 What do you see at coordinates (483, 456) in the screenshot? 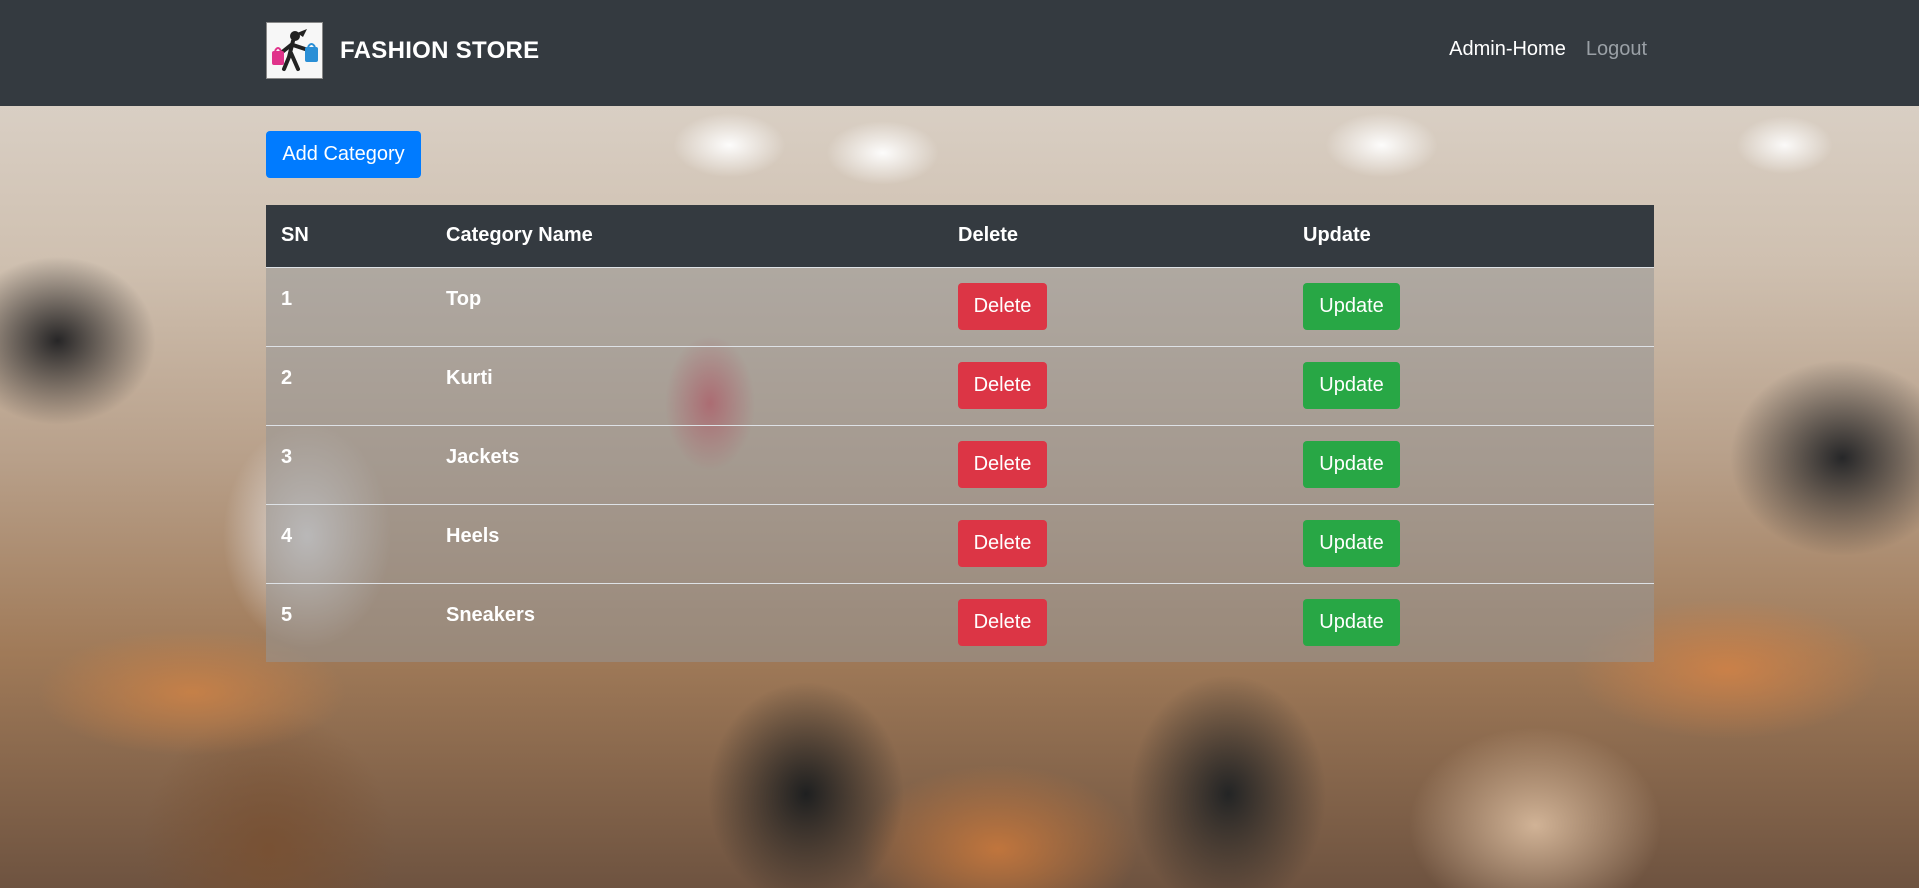
I see `row-category-name: Jackets` at bounding box center [483, 456].